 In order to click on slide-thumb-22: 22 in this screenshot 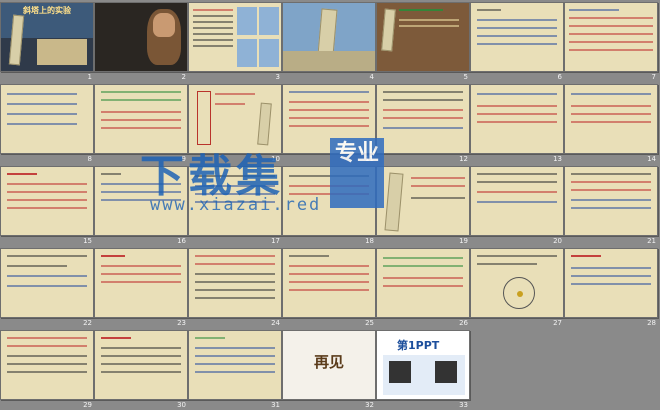, I will do `click(47, 288)`.